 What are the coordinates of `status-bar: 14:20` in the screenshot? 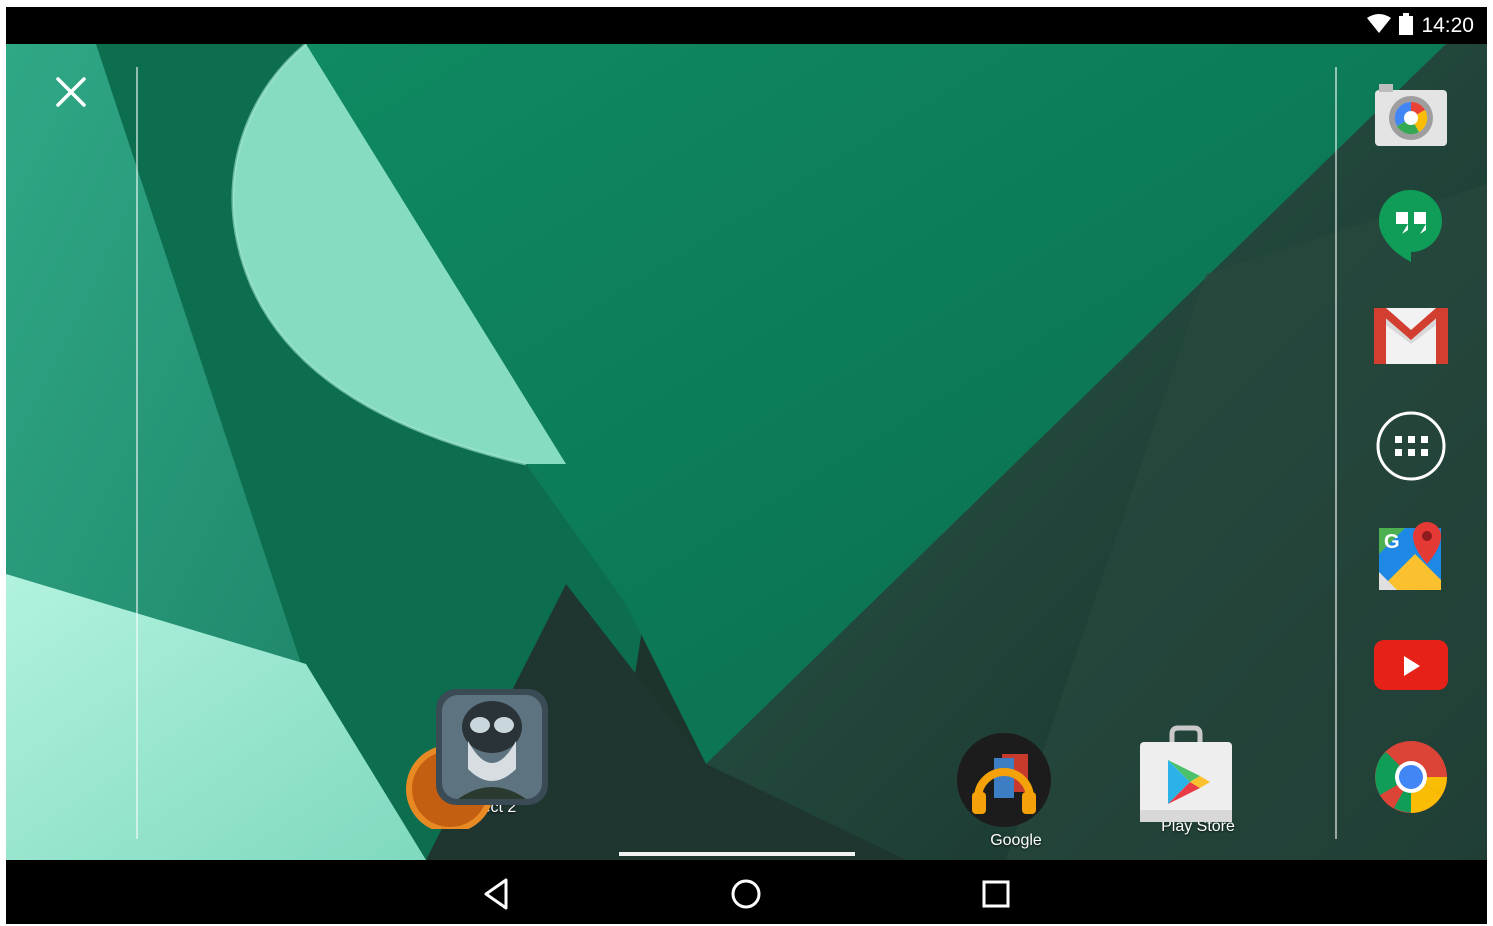 It's located at (746, 25).